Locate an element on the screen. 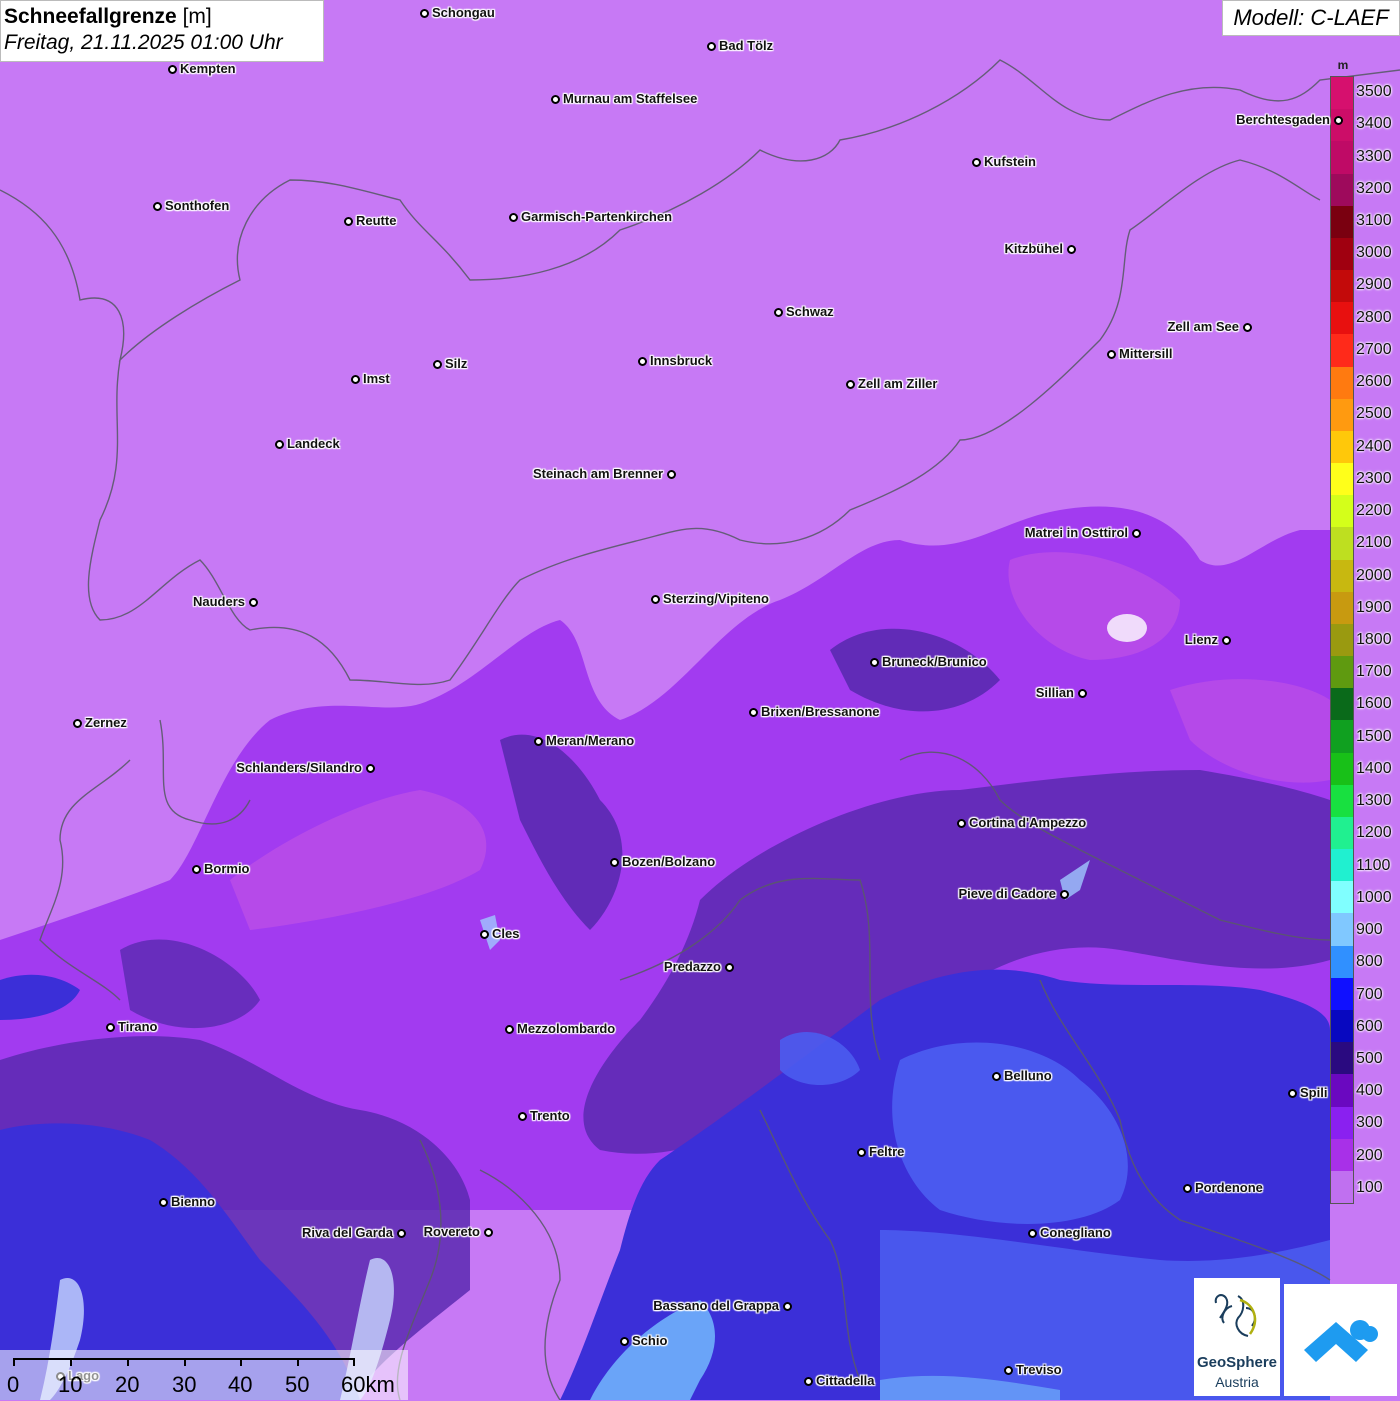  city-label: Bienno is located at coordinates (193, 1202).